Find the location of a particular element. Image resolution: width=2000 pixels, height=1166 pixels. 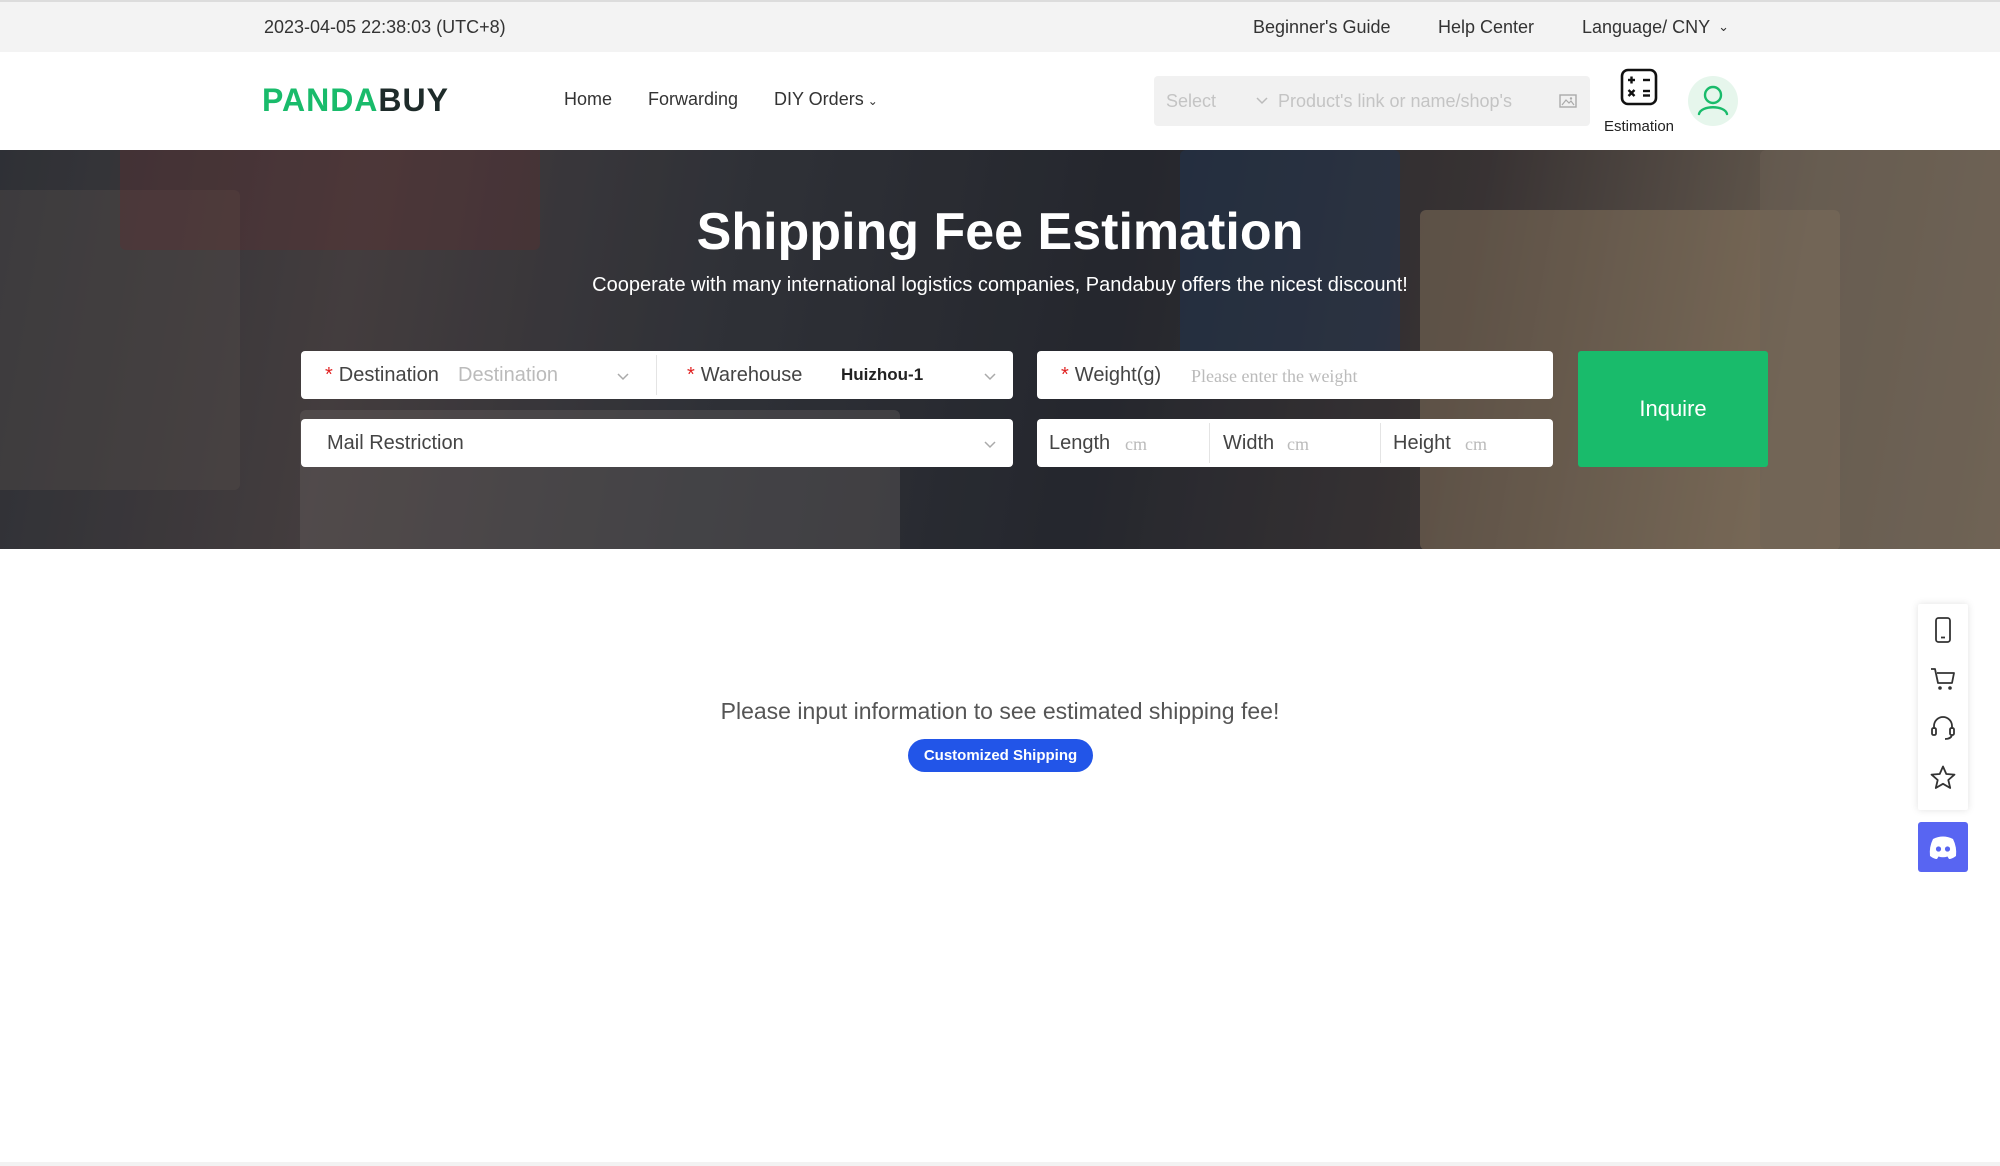

search-input: Product's link or name/shop's is located at coordinates (1395, 101).